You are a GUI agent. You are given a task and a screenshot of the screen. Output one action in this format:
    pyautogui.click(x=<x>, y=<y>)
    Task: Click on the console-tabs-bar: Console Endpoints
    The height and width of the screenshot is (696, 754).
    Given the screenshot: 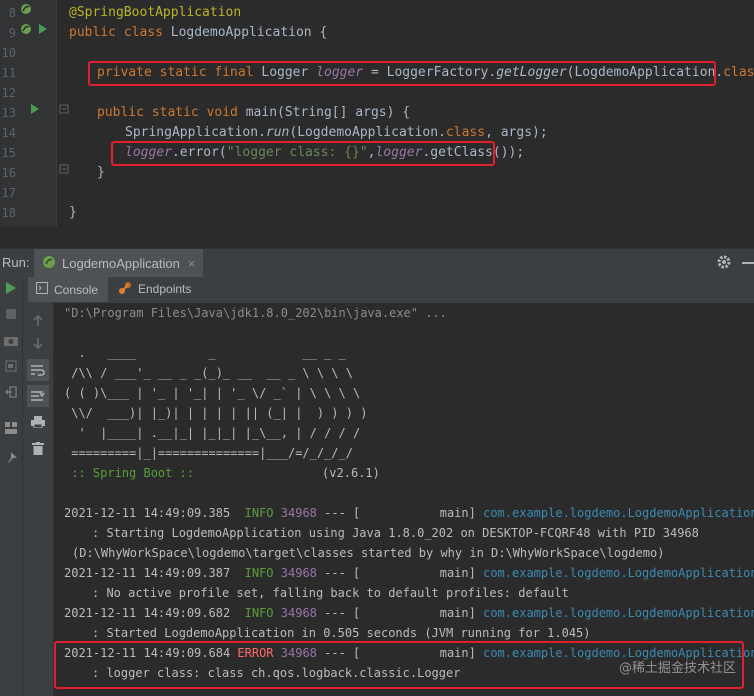 What is the action you would take?
    pyautogui.click(x=377, y=290)
    